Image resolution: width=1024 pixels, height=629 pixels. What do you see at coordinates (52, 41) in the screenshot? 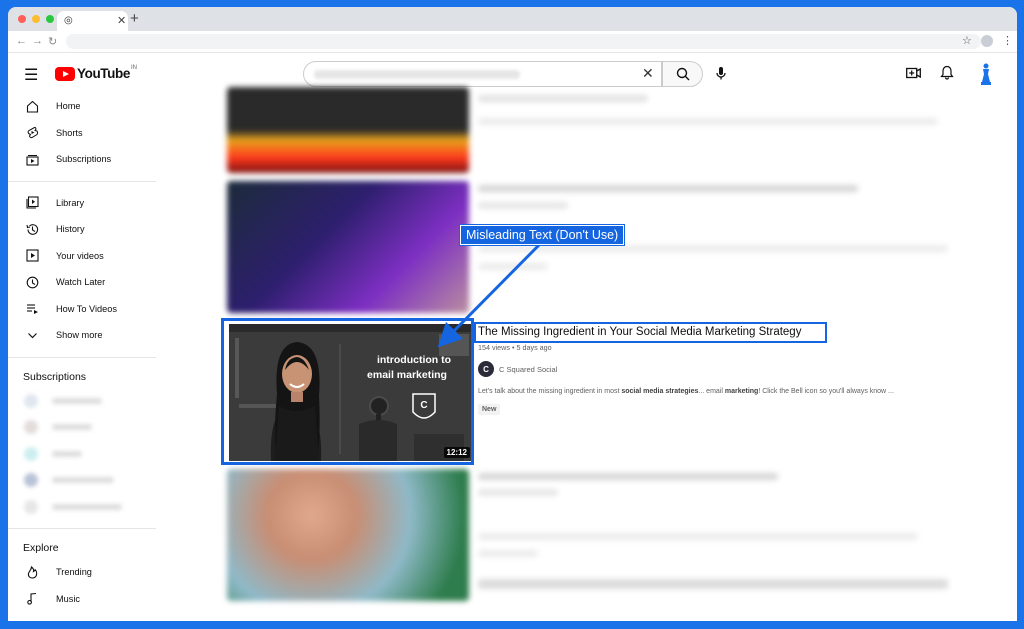
I see `reload-icon: ↻` at bounding box center [52, 41].